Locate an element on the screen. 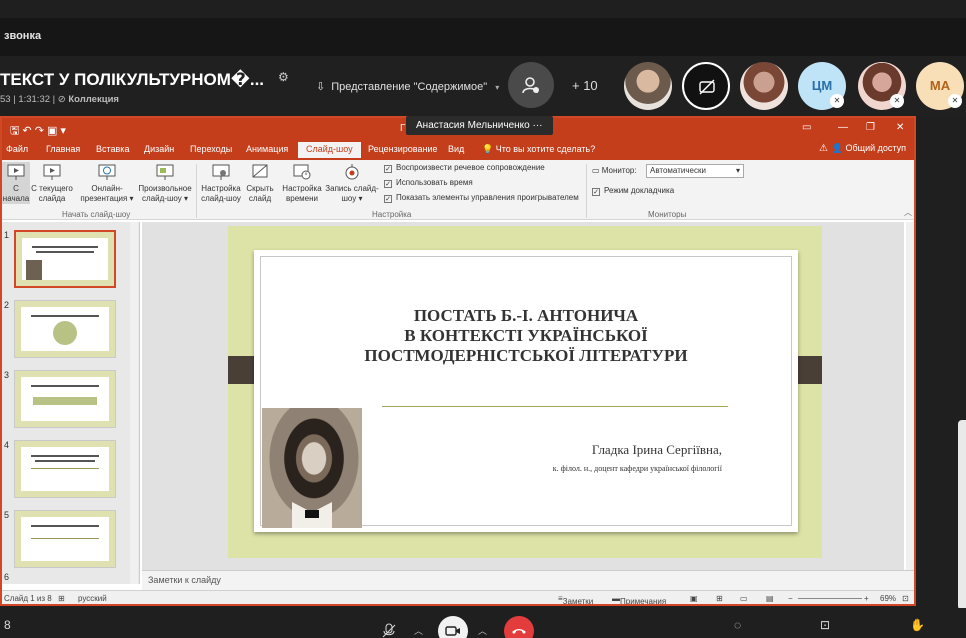 This screenshot has height=638, width=966. tab-home: Главная is located at coordinates (63, 149).